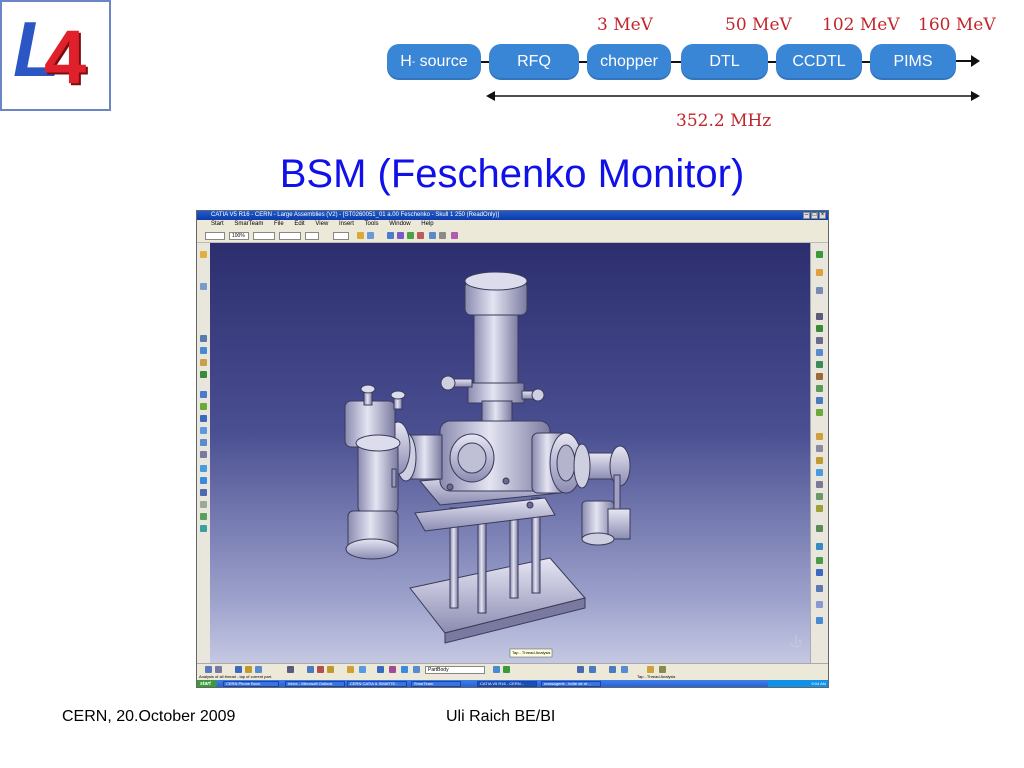  What do you see at coordinates (217, 224) in the screenshot?
I see `menu-start: Start` at bounding box center [217, 224].